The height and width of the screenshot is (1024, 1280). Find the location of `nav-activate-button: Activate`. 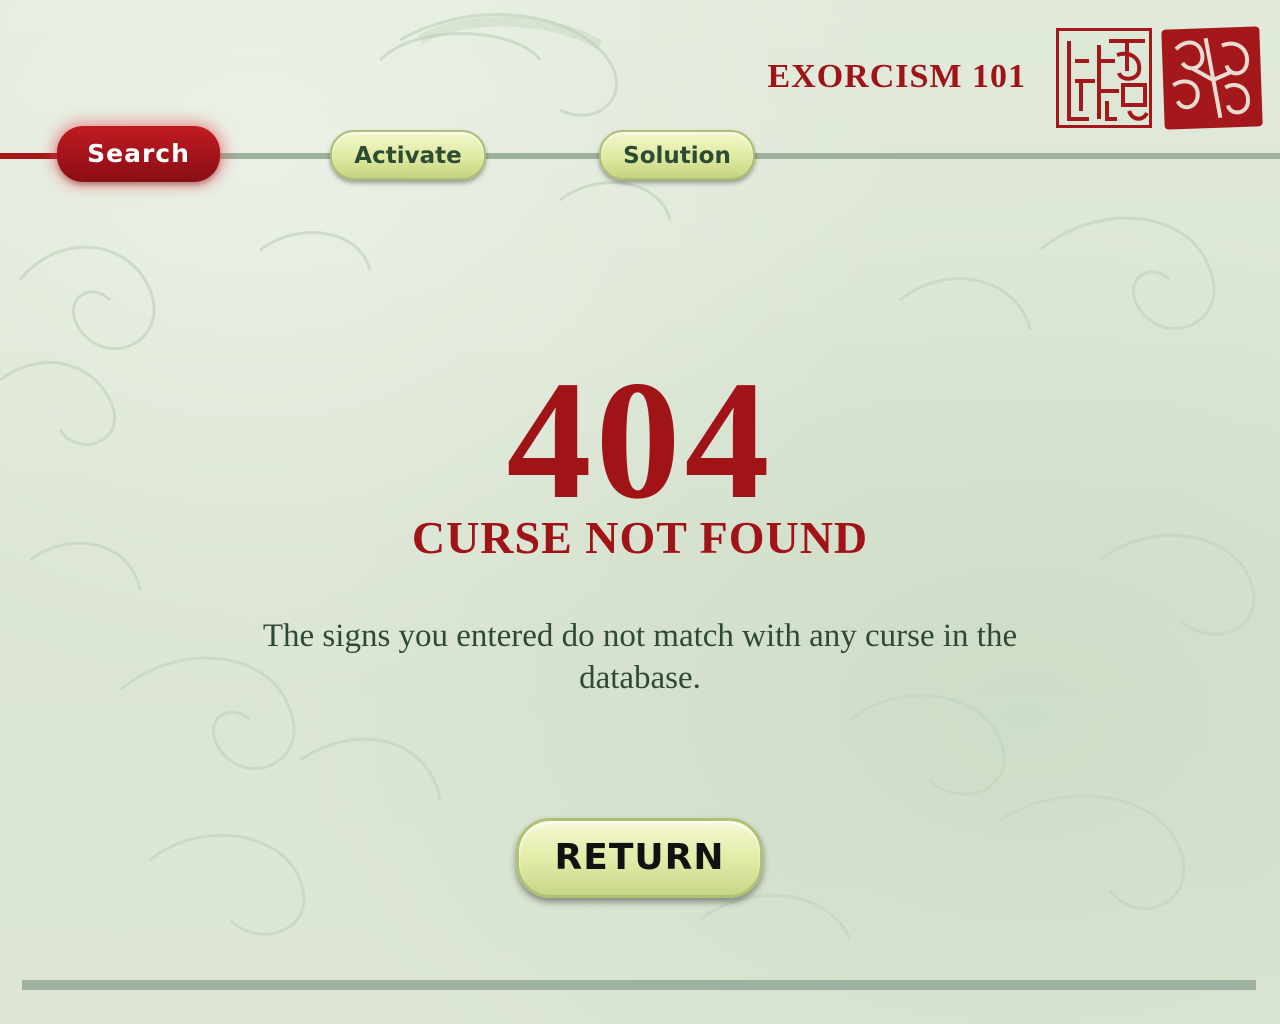

nav-activate-button: Activate is located at coordinates (408, 155).